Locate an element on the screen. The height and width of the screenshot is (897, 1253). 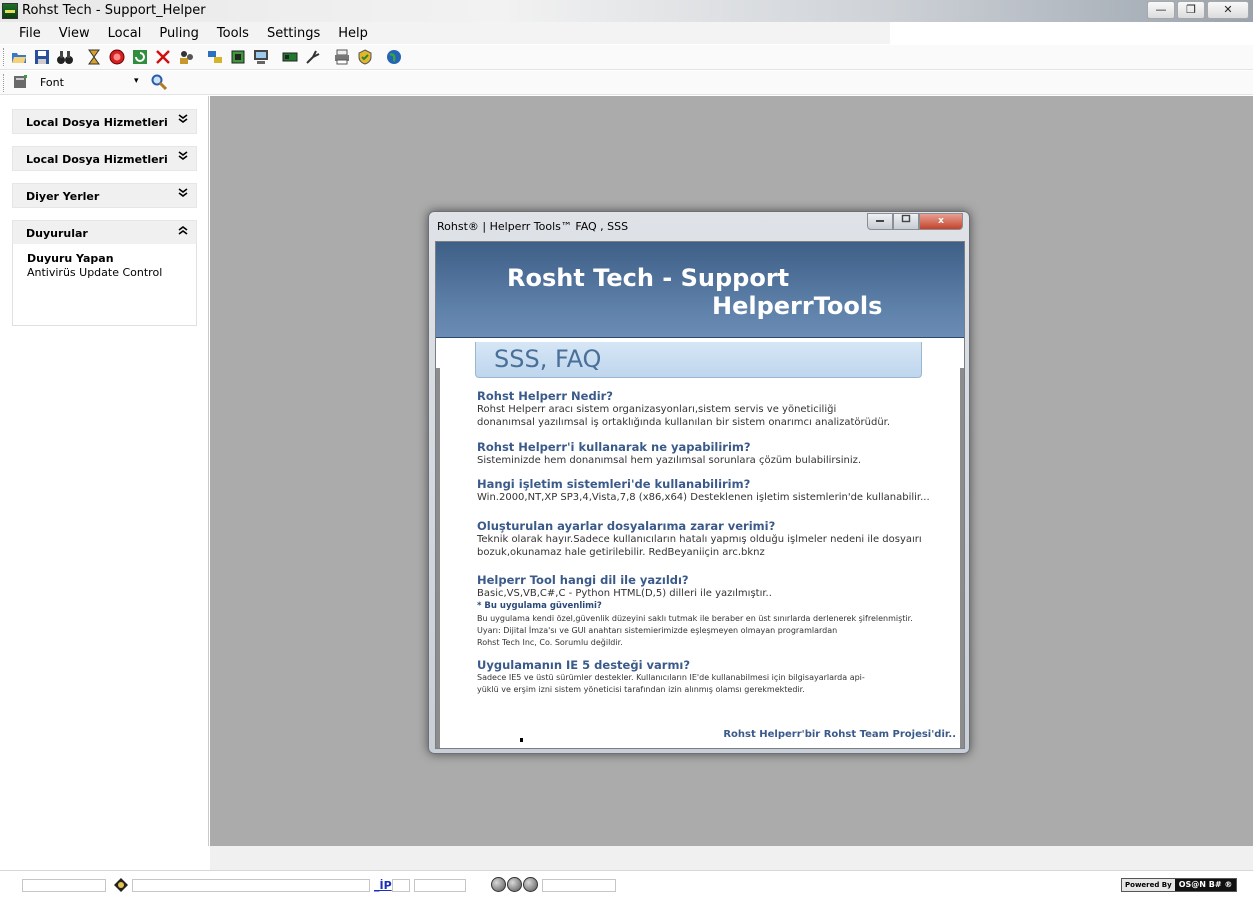
hourglass-icon is located at coordinates (94, 57).